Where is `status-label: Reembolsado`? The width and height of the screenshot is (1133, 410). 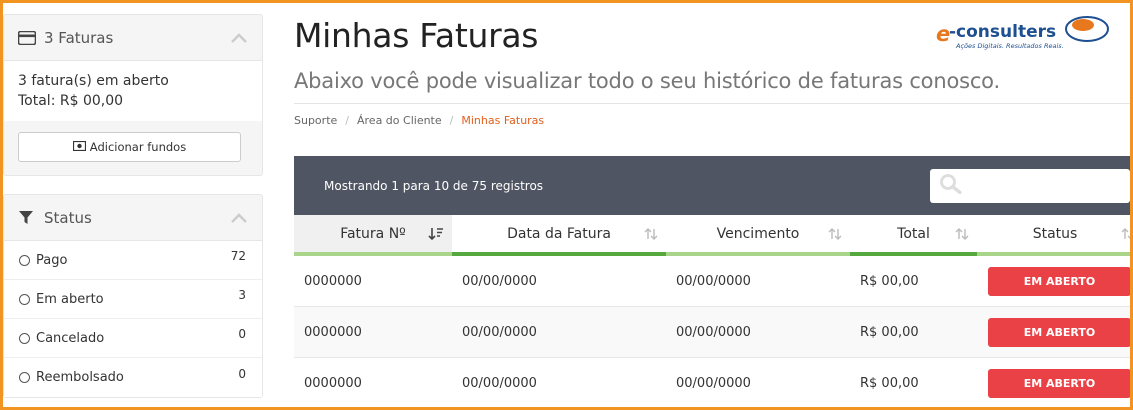
status-label: Reembolsado is located at coordinates (80, 377).